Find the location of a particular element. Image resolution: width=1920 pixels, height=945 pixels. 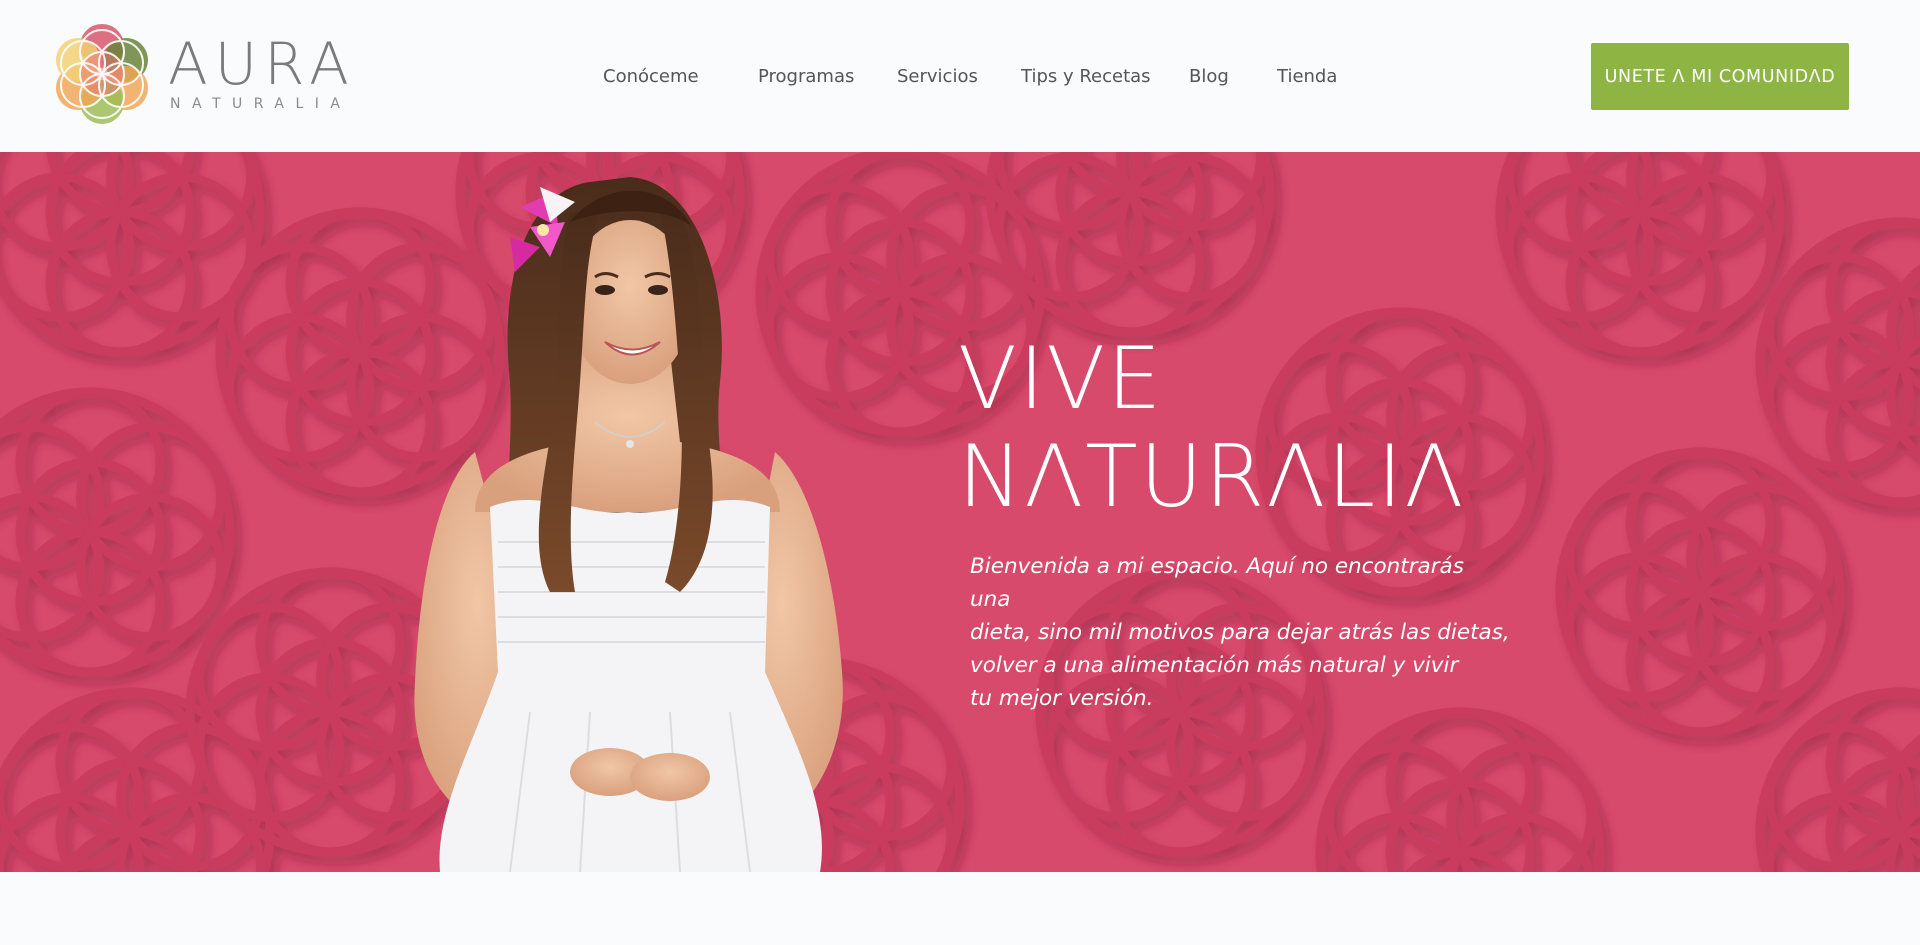

flower-of-life-logo-icon is located at coordinates (102, 74).